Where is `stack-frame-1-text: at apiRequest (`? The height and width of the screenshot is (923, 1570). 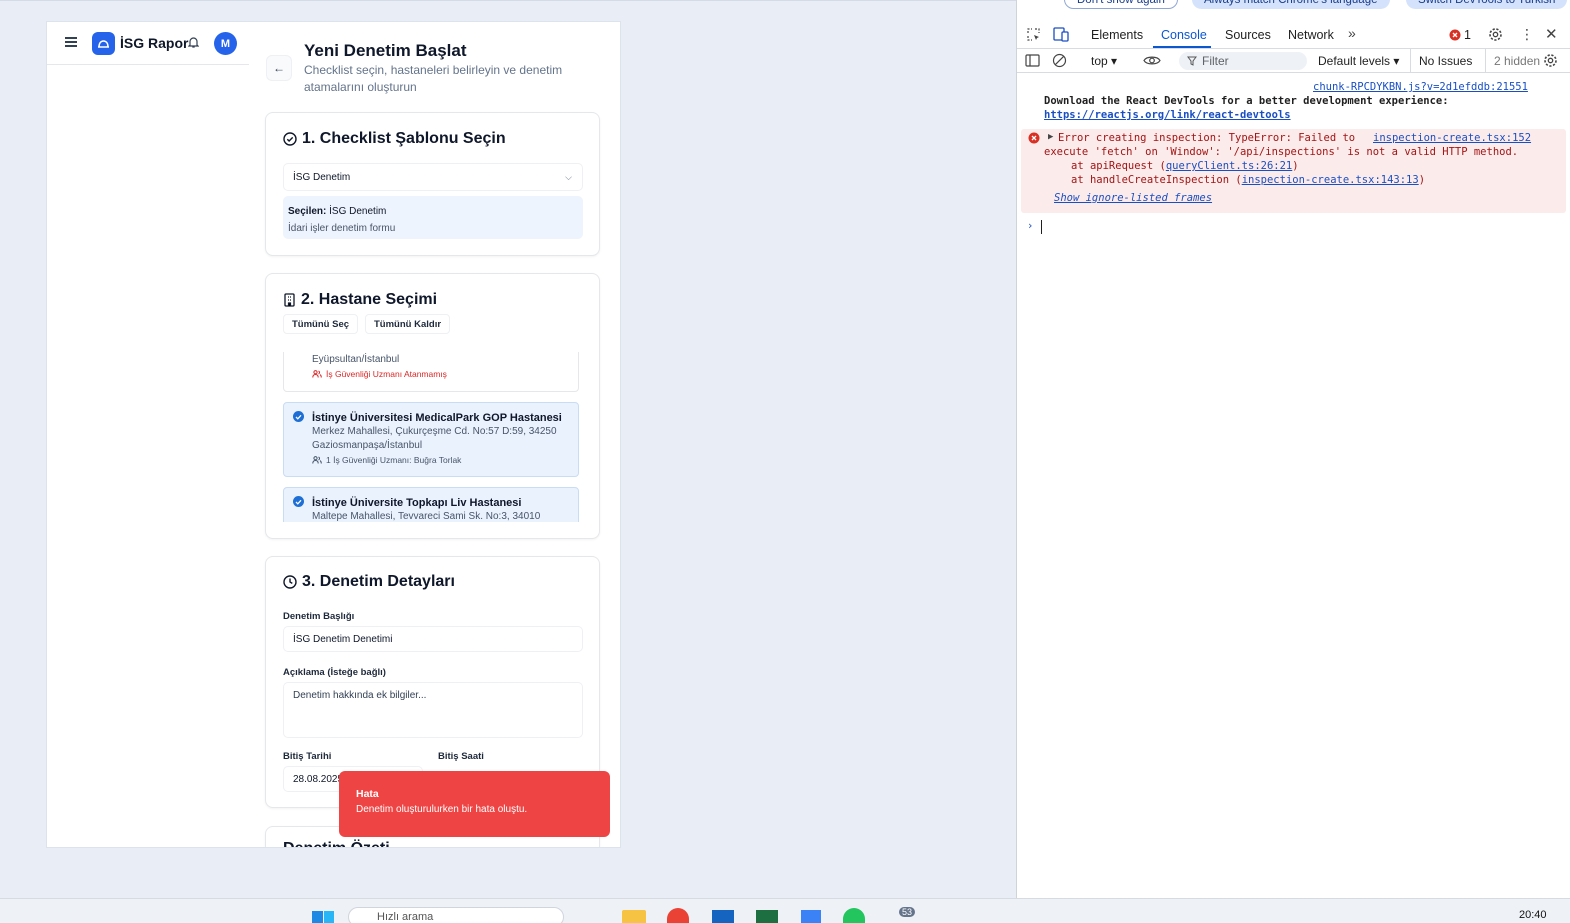
stack-frame-1-text: at apiRequest ( is located at coordinates (1118, 166).